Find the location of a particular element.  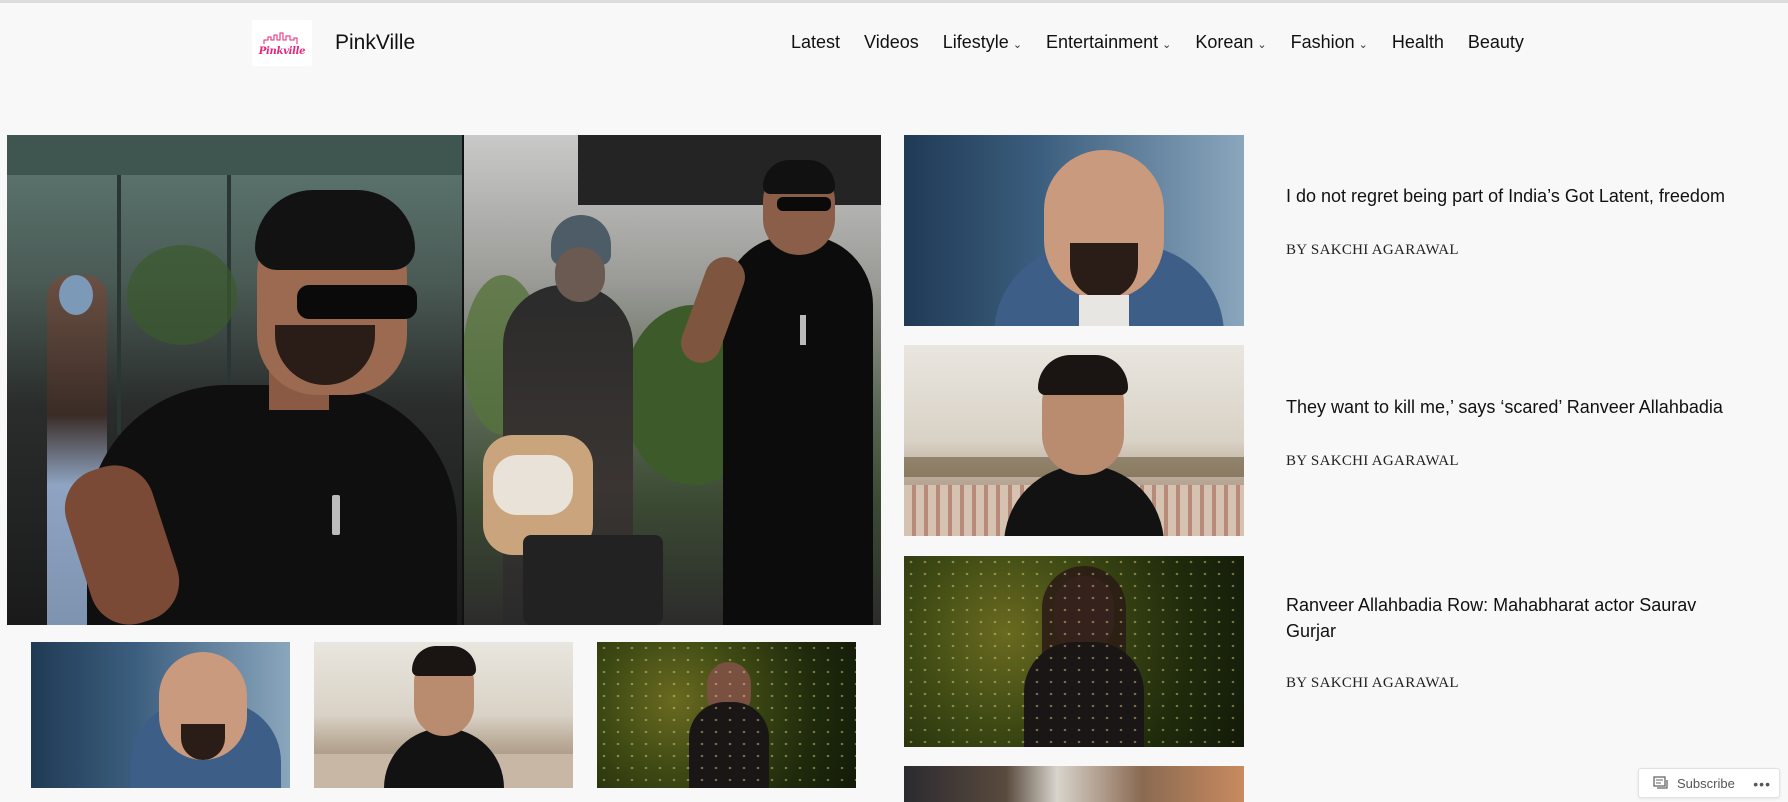

reader-icon is located at coordinates (1661, 783).